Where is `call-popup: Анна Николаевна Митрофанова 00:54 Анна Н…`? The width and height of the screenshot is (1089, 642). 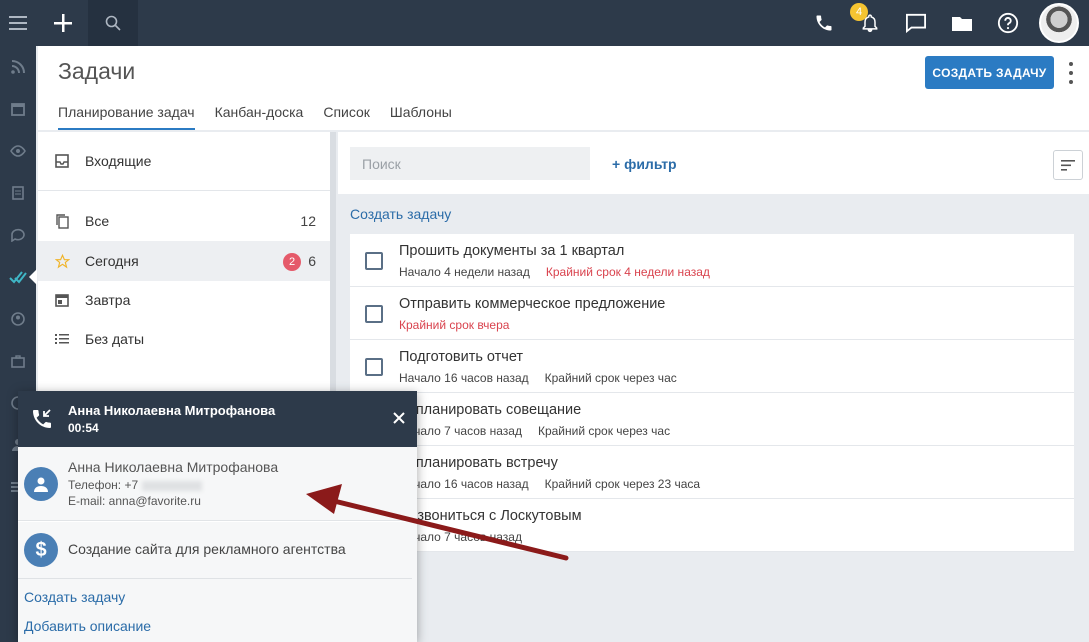 call-popup: Анна Николаевна Митрофанова 00:54 Анна Н… is located at coordinates (217, 516).